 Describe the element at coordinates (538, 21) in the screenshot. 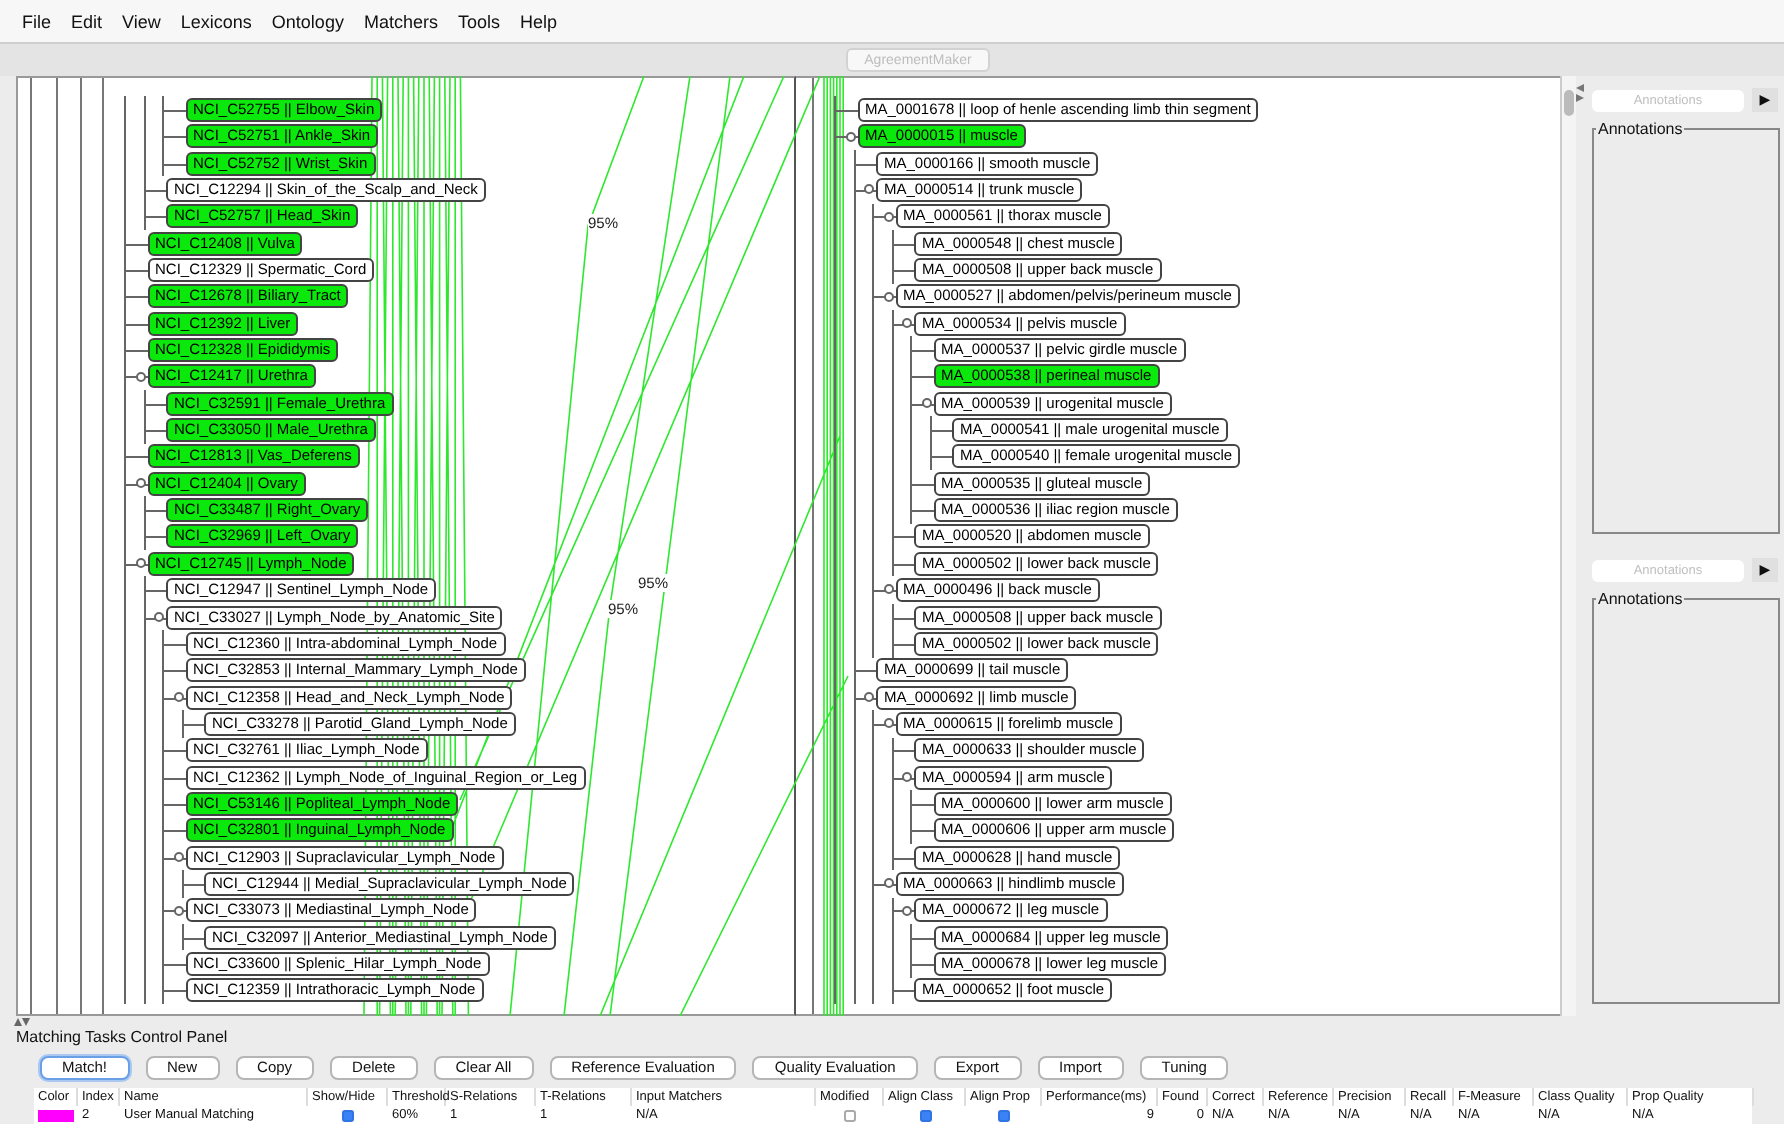

I see `menu-item: Help` at that location.